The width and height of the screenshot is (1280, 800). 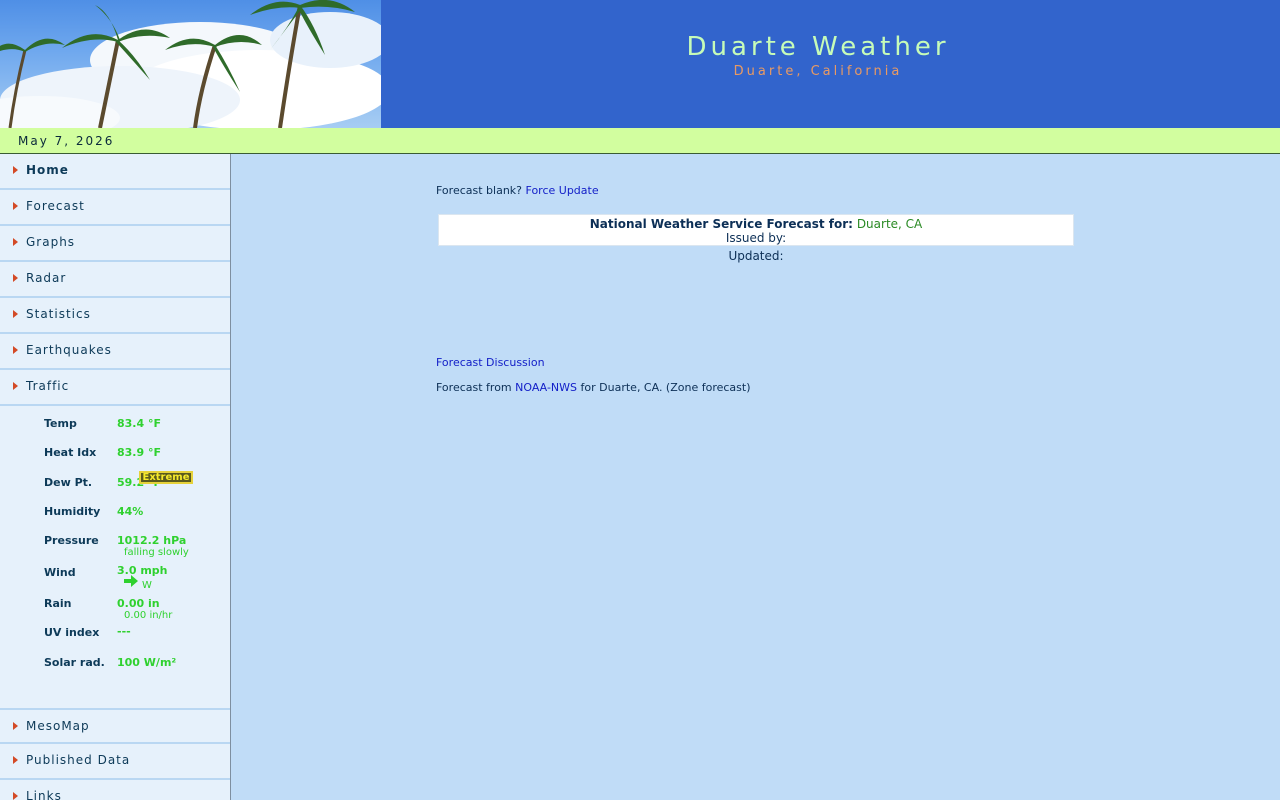 I want to click on nav-statistics-label: Statistics, so click(x=58, y=314).